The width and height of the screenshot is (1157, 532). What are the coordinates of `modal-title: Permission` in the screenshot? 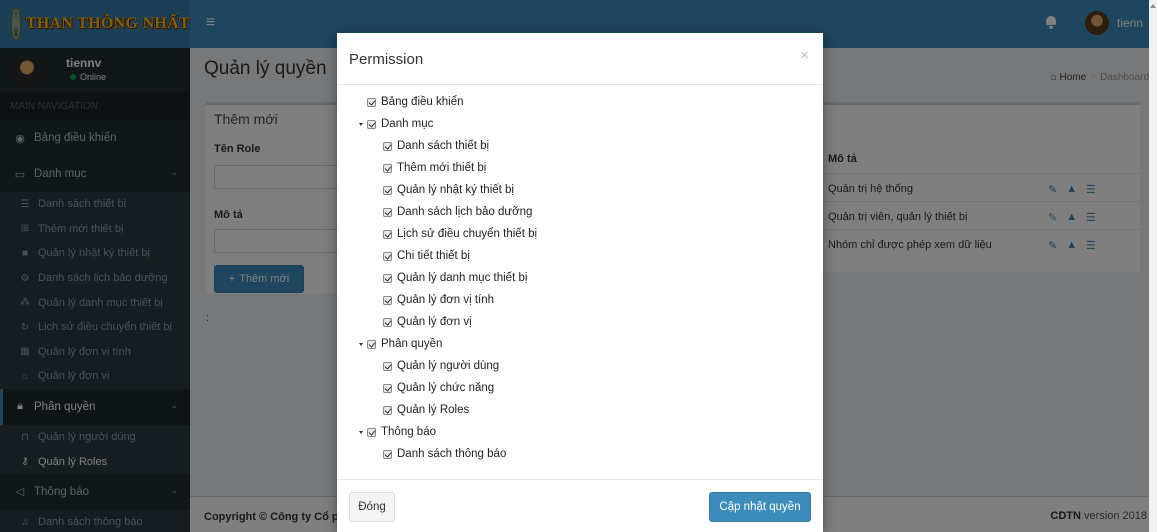 It's located at (386, 59).